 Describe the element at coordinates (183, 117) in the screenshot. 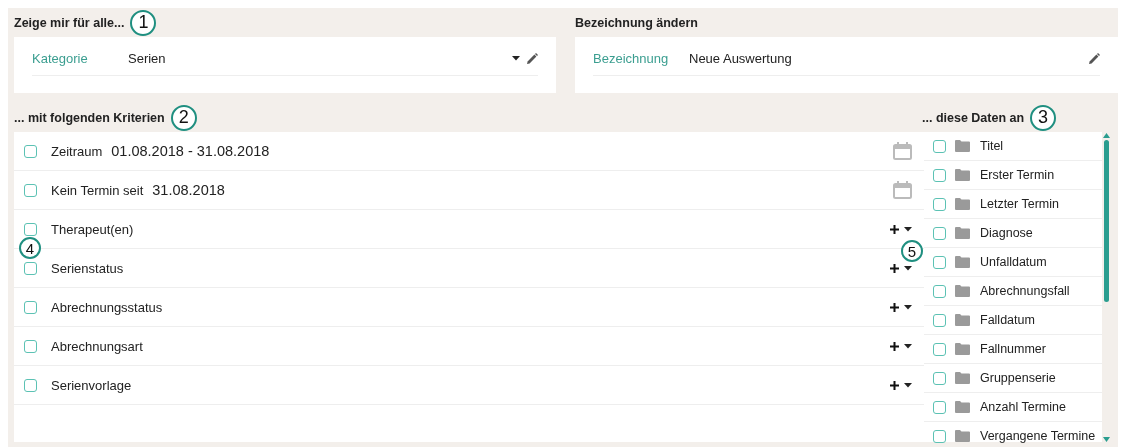

I see `callout-number: 2` at that location.